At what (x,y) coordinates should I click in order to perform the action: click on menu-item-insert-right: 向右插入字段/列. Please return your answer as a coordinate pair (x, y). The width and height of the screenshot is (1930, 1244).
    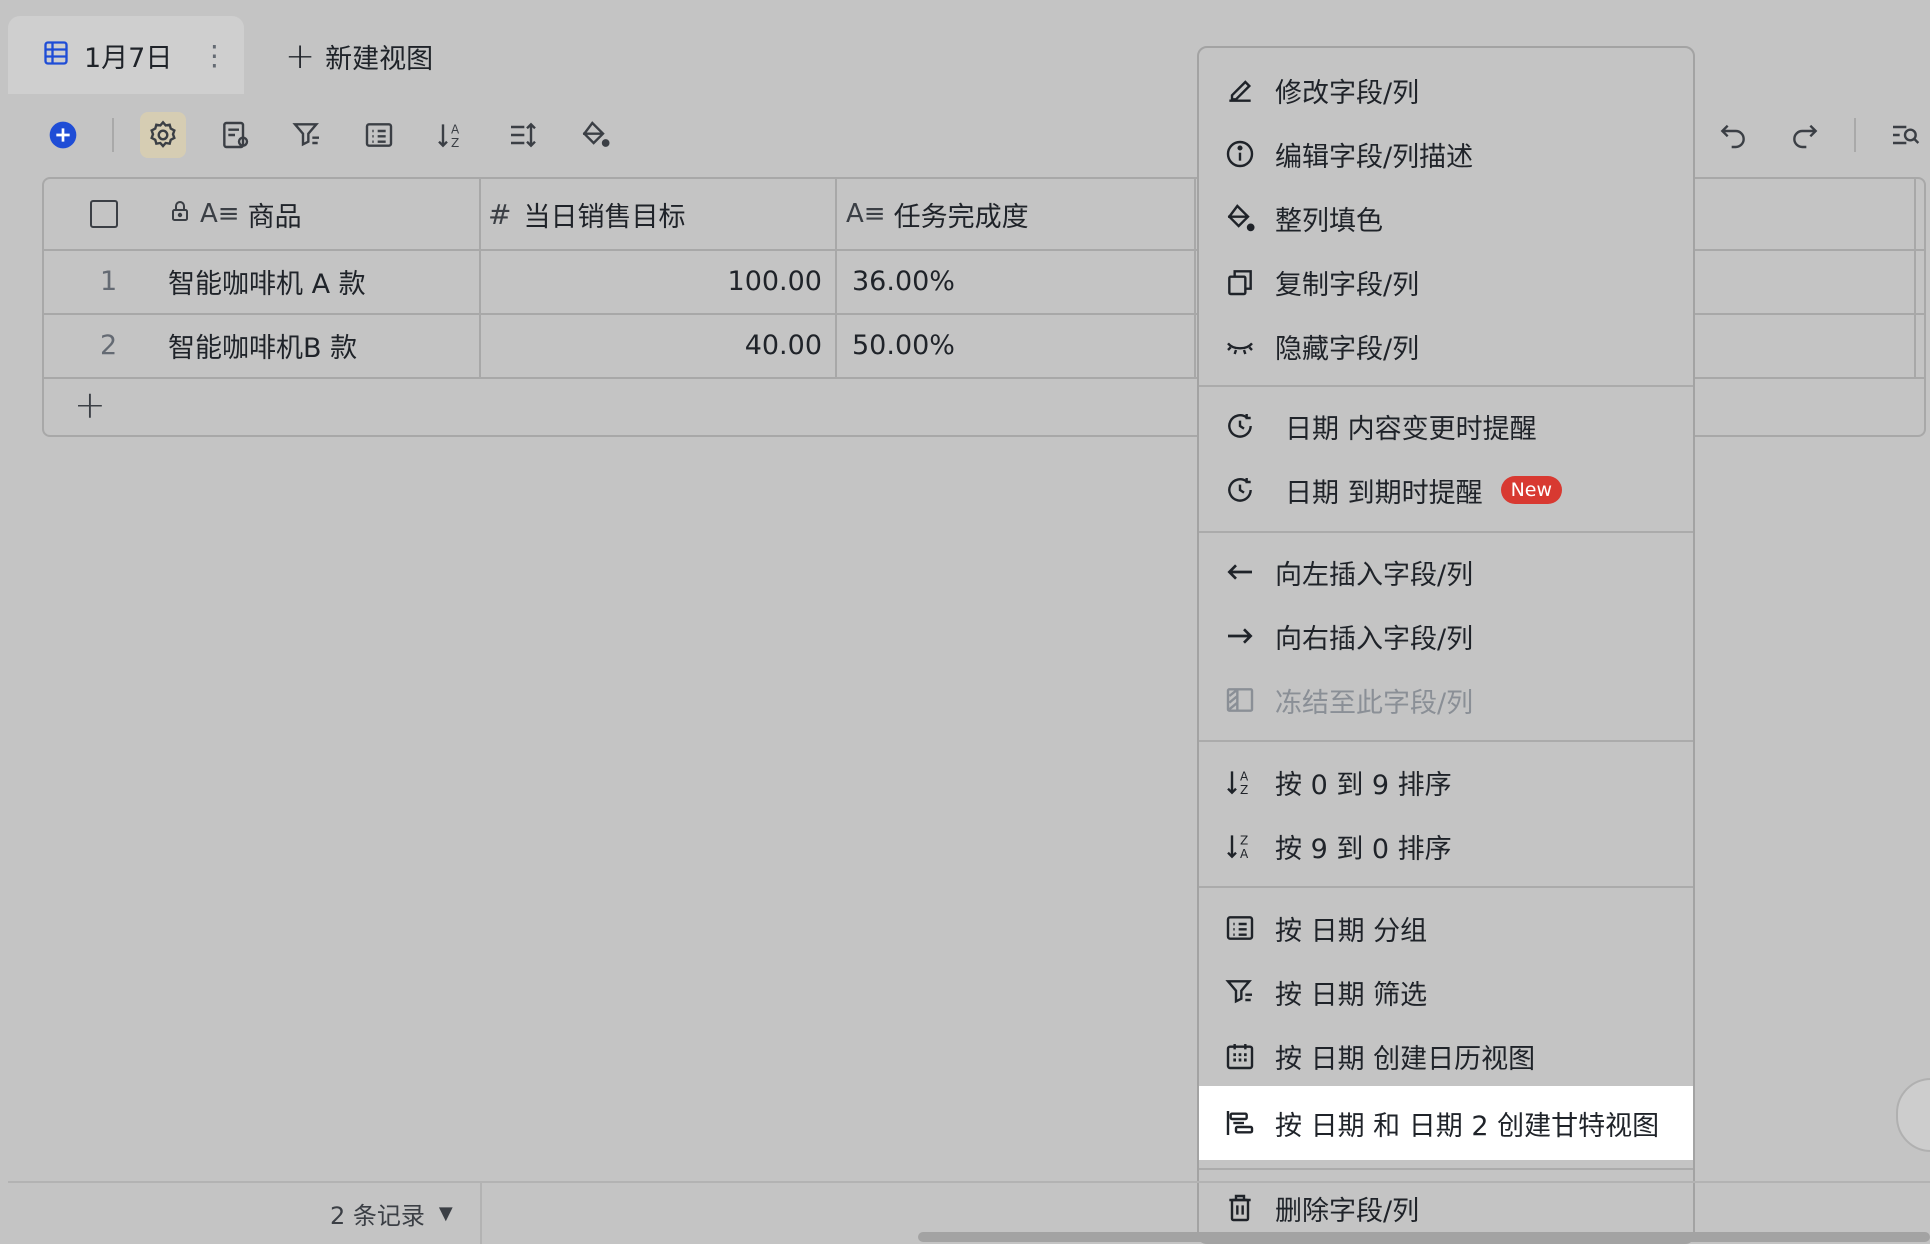
    Looking at the image, I should click on (1446, 636).